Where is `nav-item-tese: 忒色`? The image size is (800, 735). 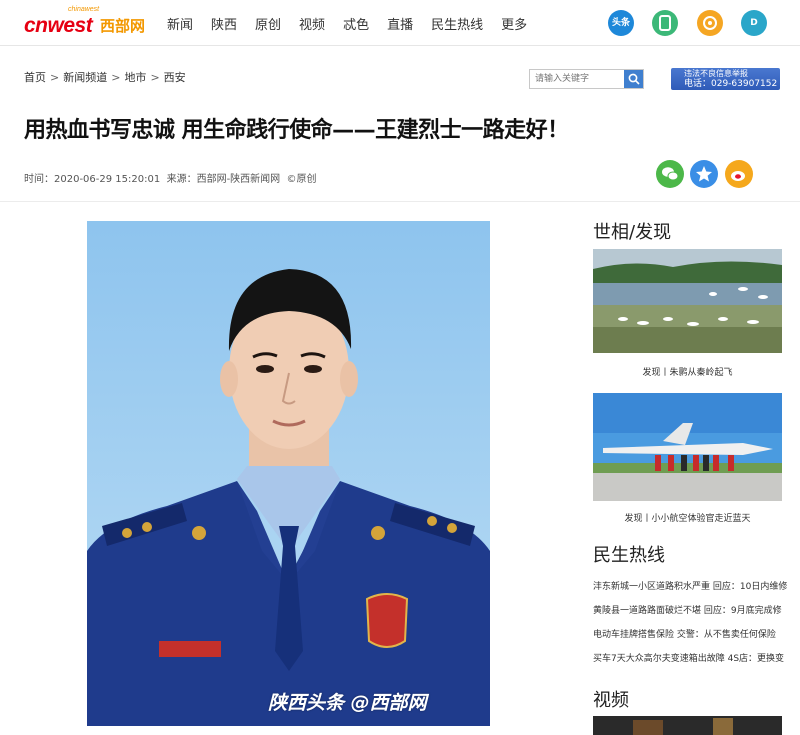 nav-item-tese: 忒色 is located at coordinates (356, 23).